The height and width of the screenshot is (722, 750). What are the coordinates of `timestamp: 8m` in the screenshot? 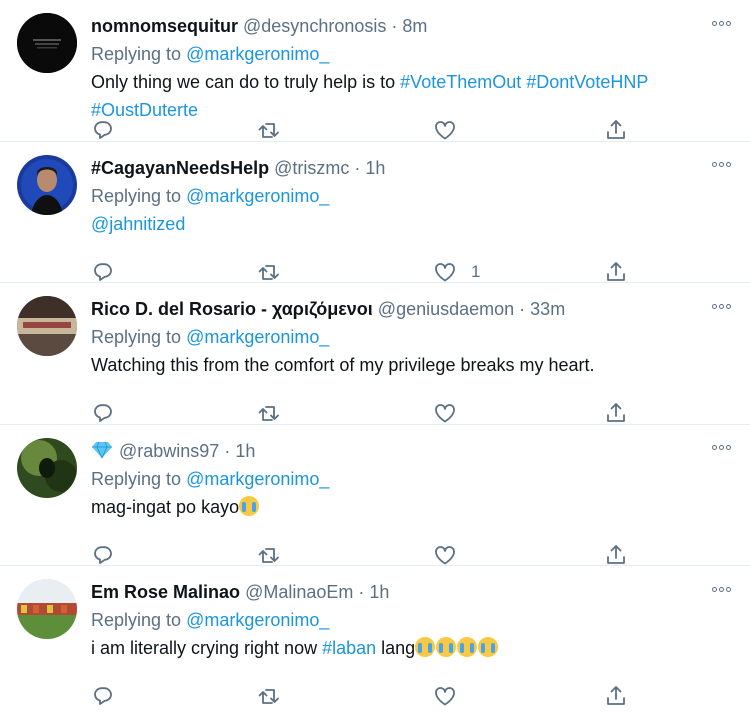 It's located at (414, 26).